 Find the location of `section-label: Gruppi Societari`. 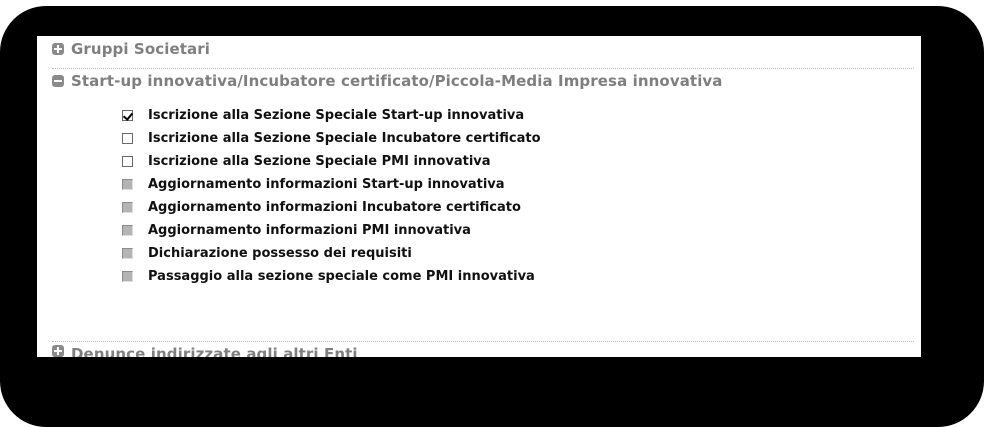

section-label: Gruppi Societari is located at coordinates (140, 49).